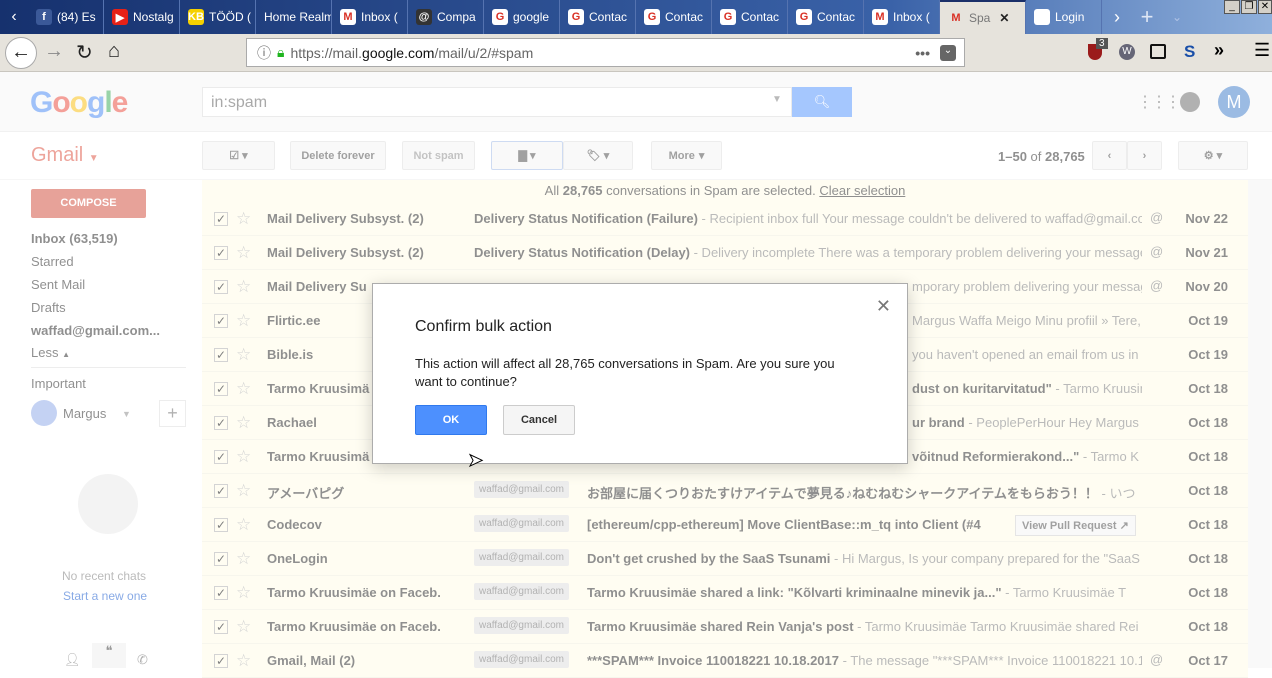 This screenshot has width=1272, height=678. What do you see at coordinates (527, 155) in the screenshot?
I see `move-to-button: ▇ ▾` at bounding box center [527, 155].